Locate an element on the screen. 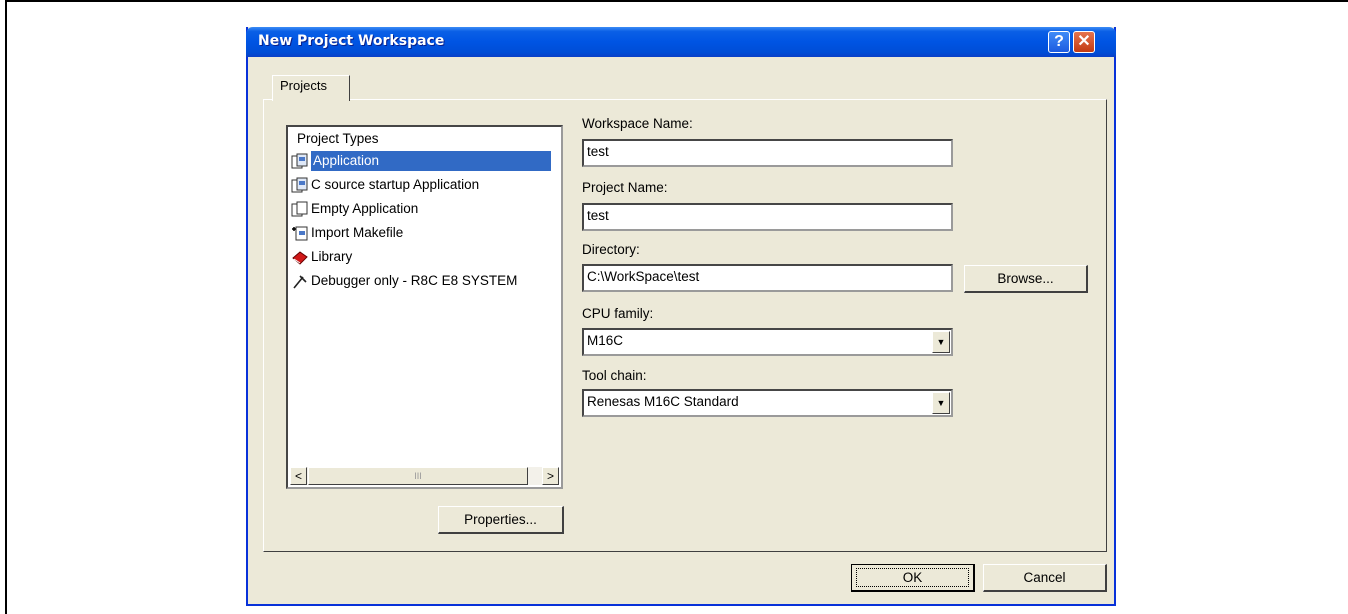  project-name-label: Project Name: is located at coordinates (625, 187).